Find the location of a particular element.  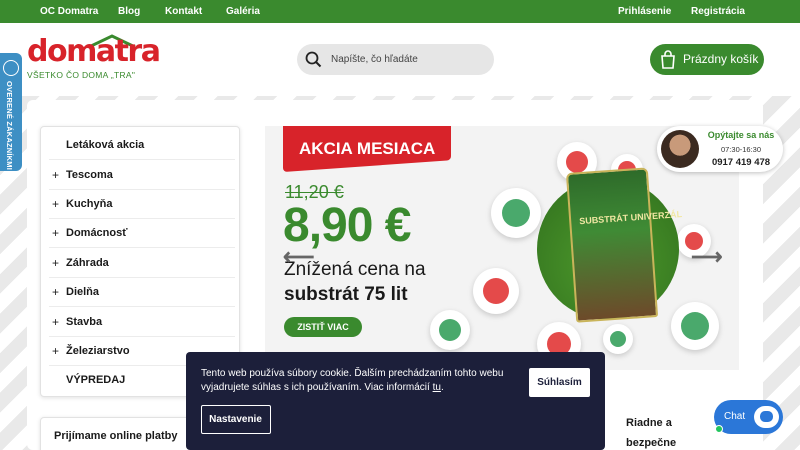

logo-word: domatra is located at coordinates (94, 51).